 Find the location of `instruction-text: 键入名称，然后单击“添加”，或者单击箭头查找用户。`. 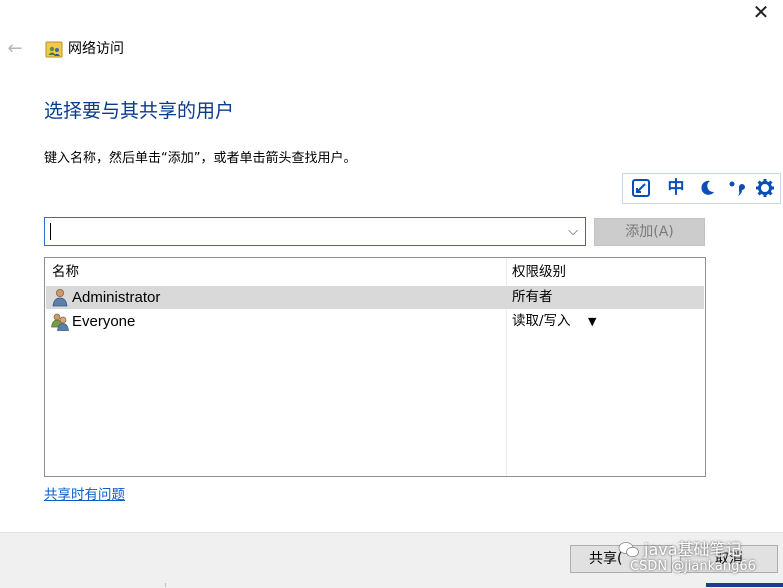

instruction-text: 键入名称，然后单击“添加”，或者单击箭头查找用户。 is located at coordinates (200, 158).